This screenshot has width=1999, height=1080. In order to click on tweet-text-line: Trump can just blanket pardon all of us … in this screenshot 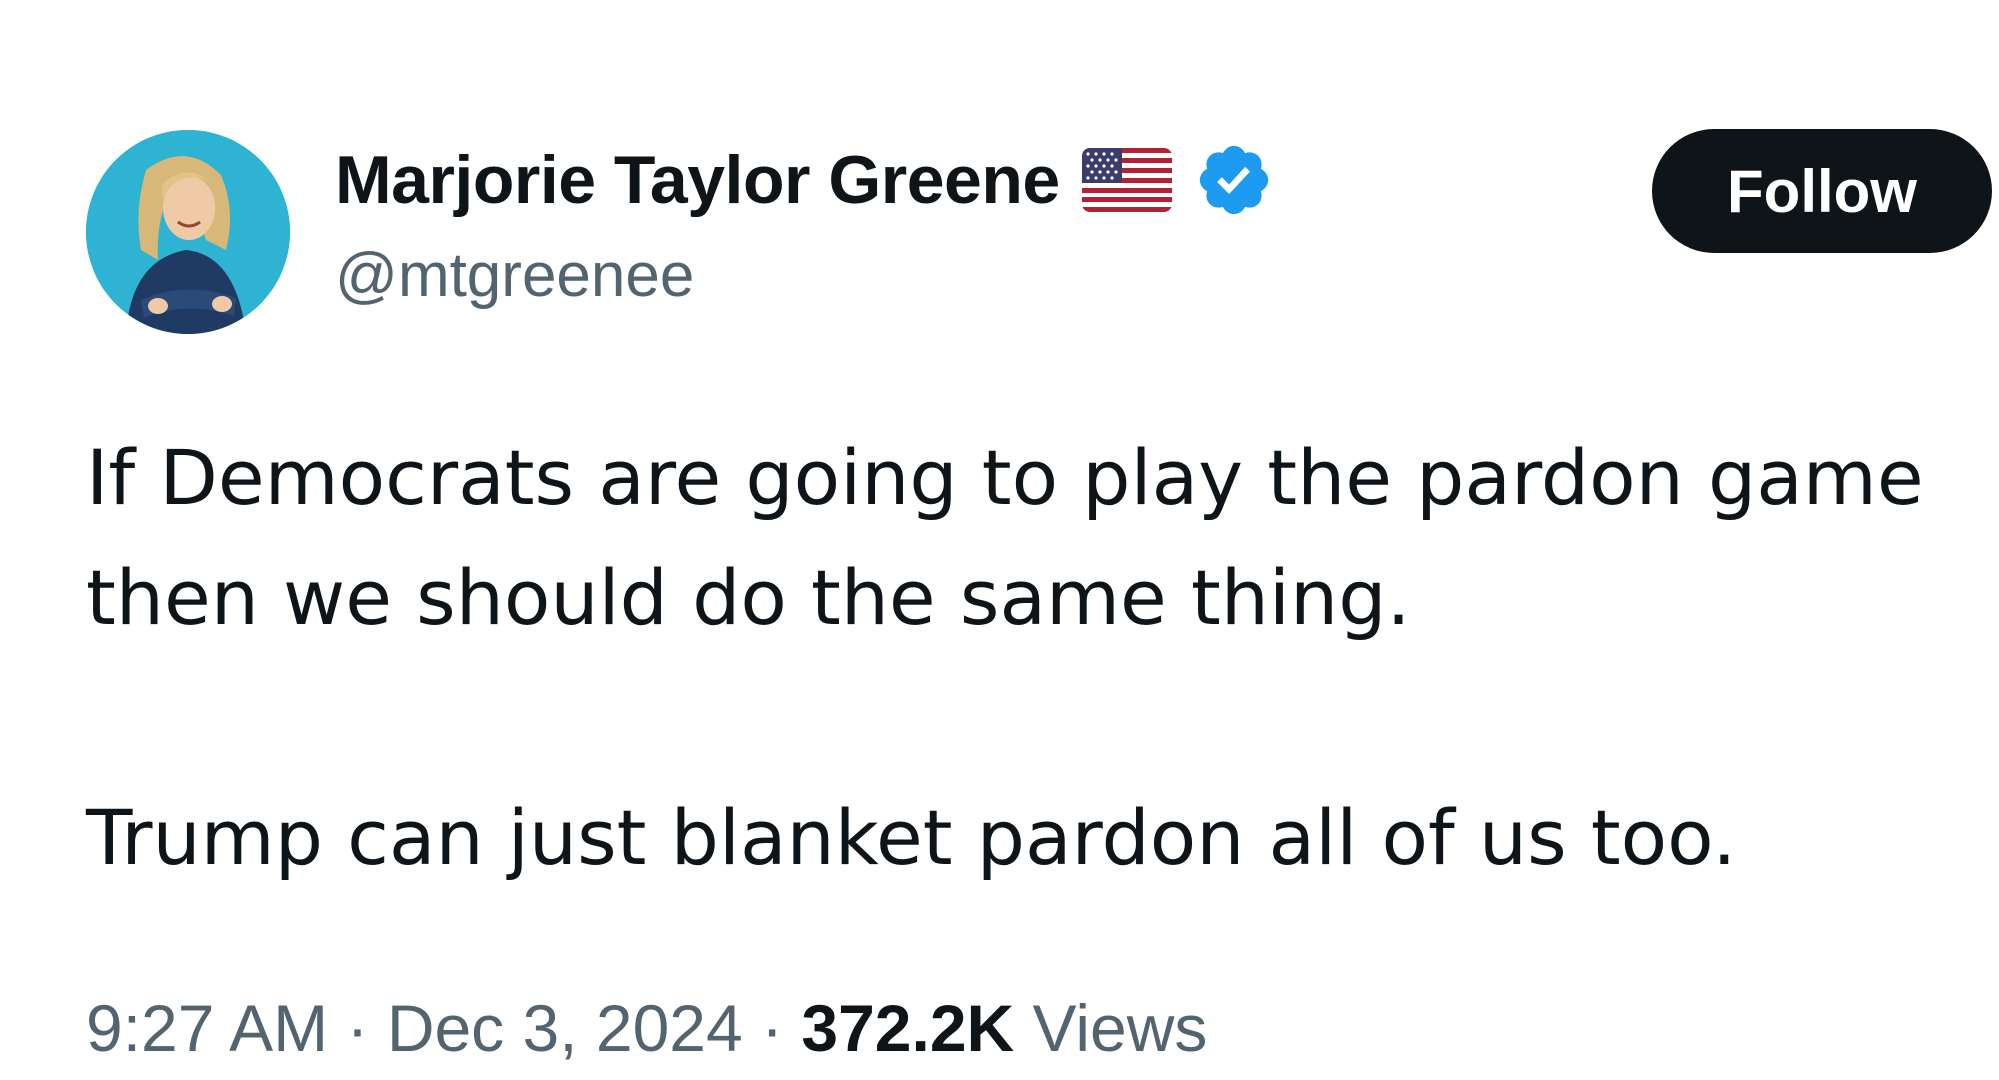, I will do `click(911, 837)`.